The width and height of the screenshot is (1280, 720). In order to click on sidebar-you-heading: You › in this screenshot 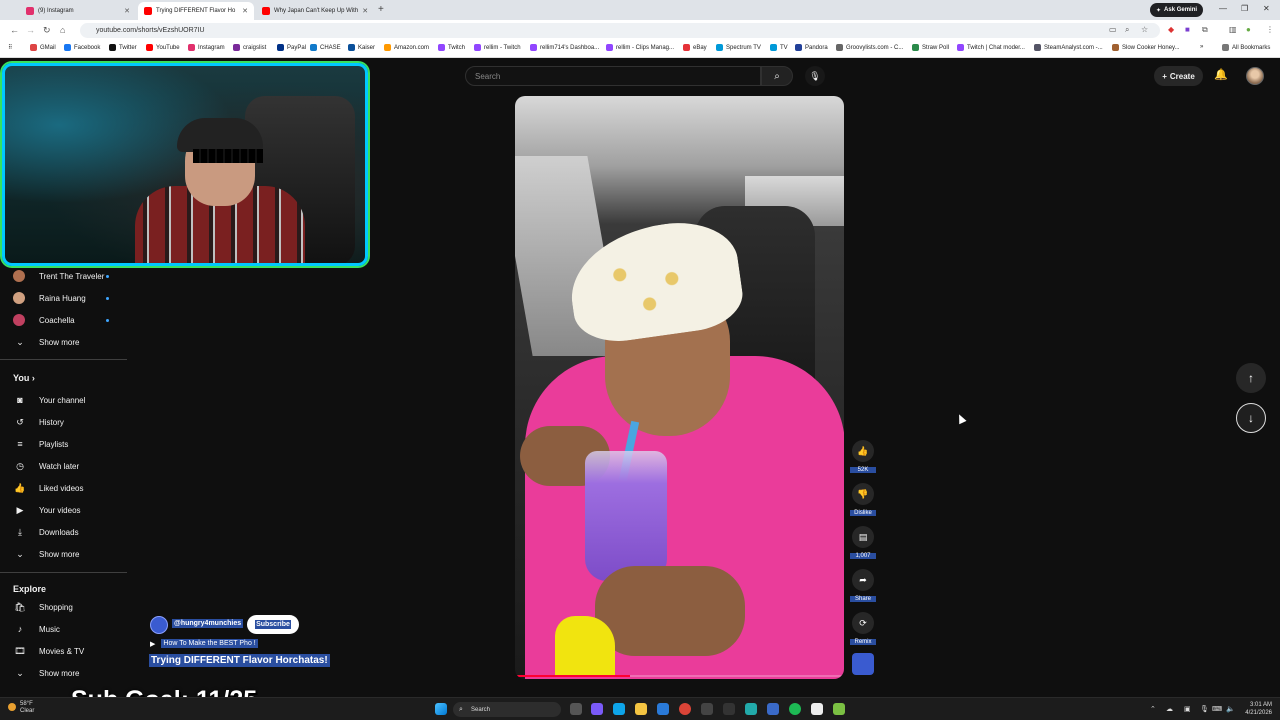, I will do `click(24, 378)`.